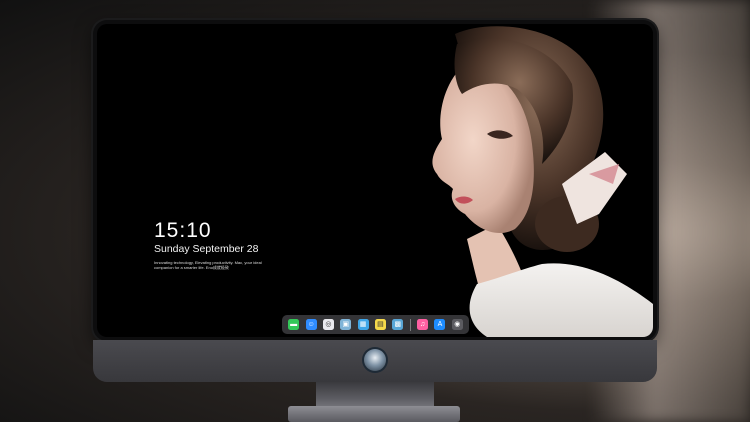 The width and height of the screenshot is (750, 422). I want to click on dock: ▬ ☺ ◎ ▣ ▦ ▤ ▩ ♫ A ◉, so click(375, 324).